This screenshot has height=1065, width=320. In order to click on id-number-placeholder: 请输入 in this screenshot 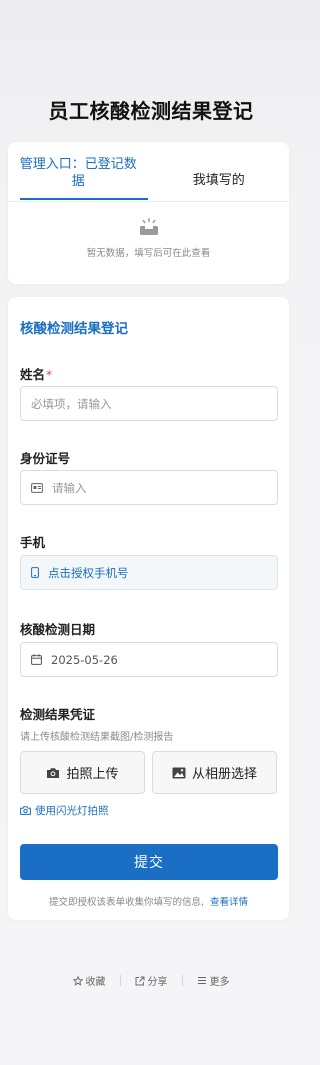, I will do `click(69, 487)`.